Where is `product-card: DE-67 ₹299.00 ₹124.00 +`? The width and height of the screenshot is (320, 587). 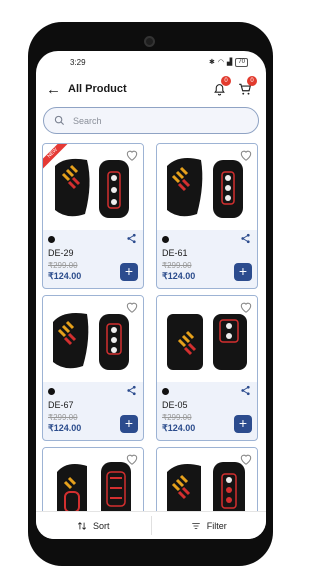
product-card: DE-67 ₹299.00 ₹124.00 + is located at coordinates (93, 368).